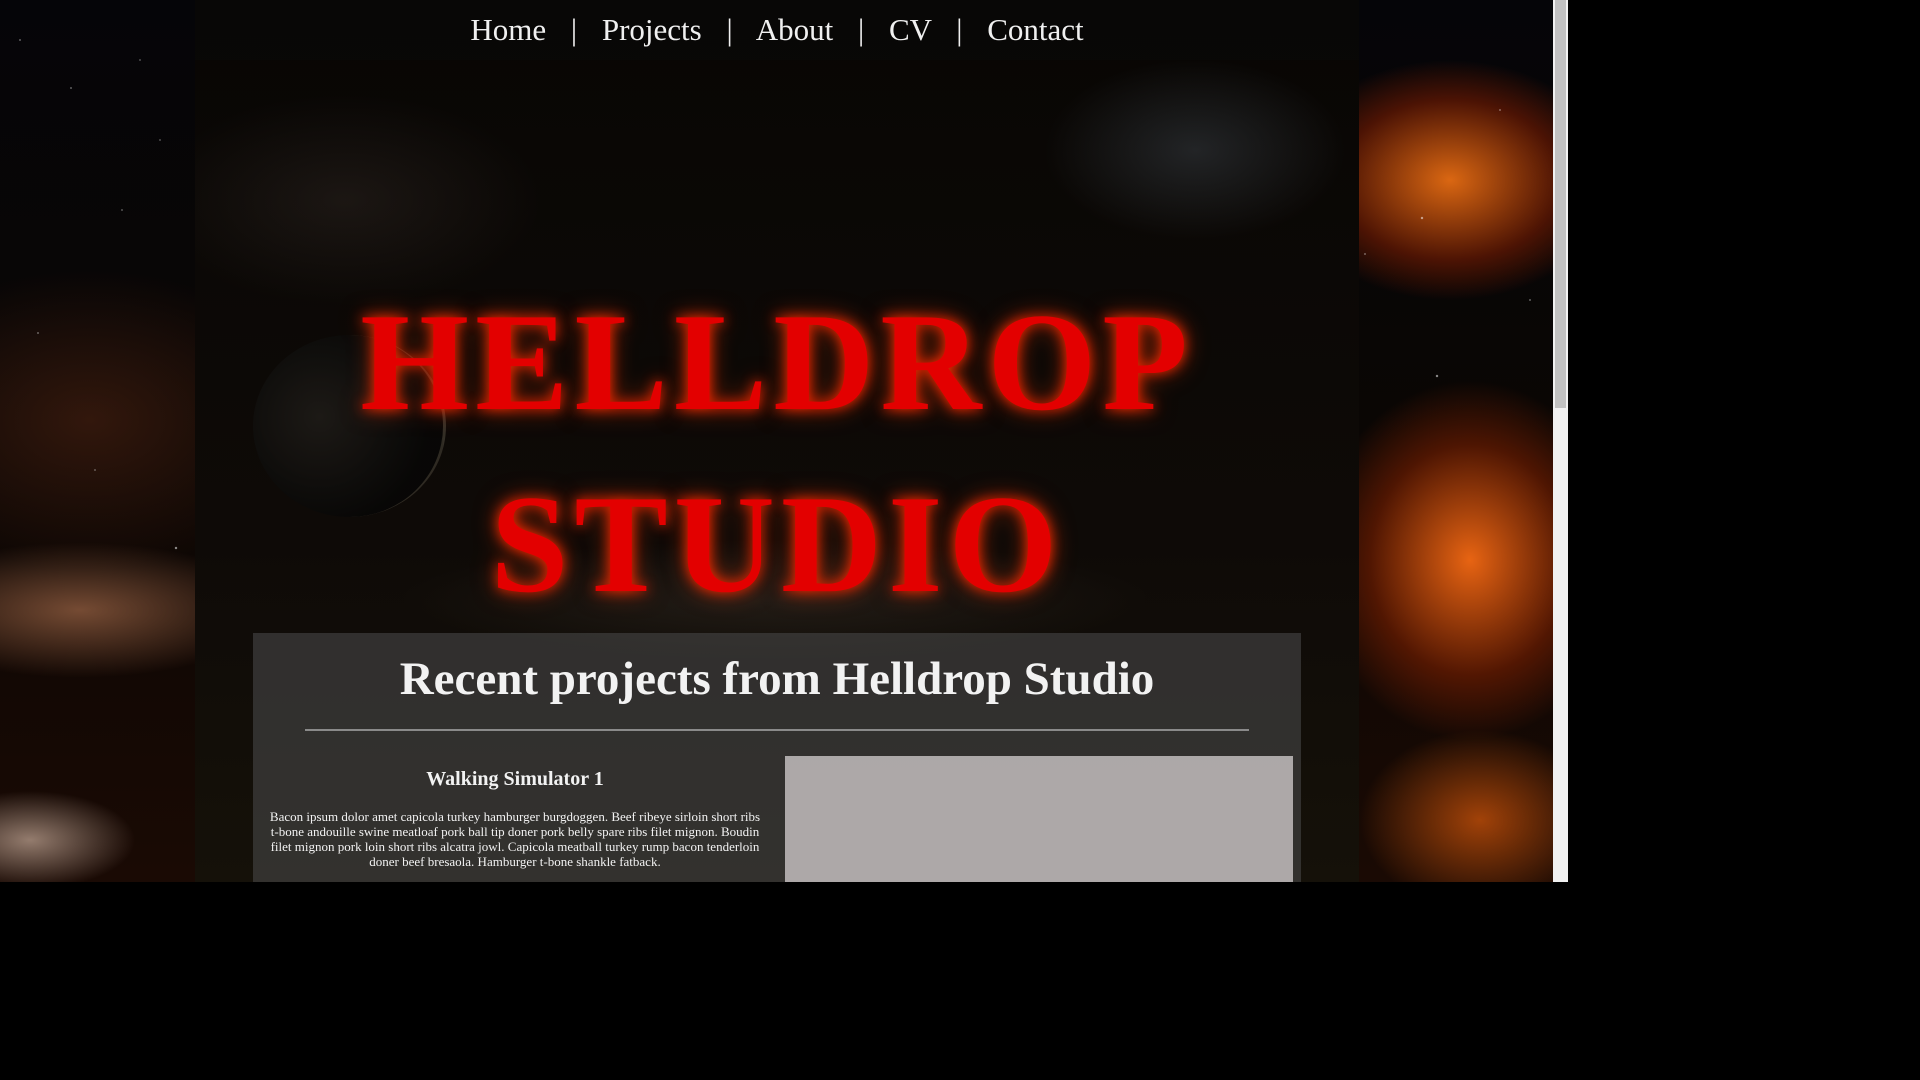  I want to click on nav-home-link: Home, so click(508, 29).